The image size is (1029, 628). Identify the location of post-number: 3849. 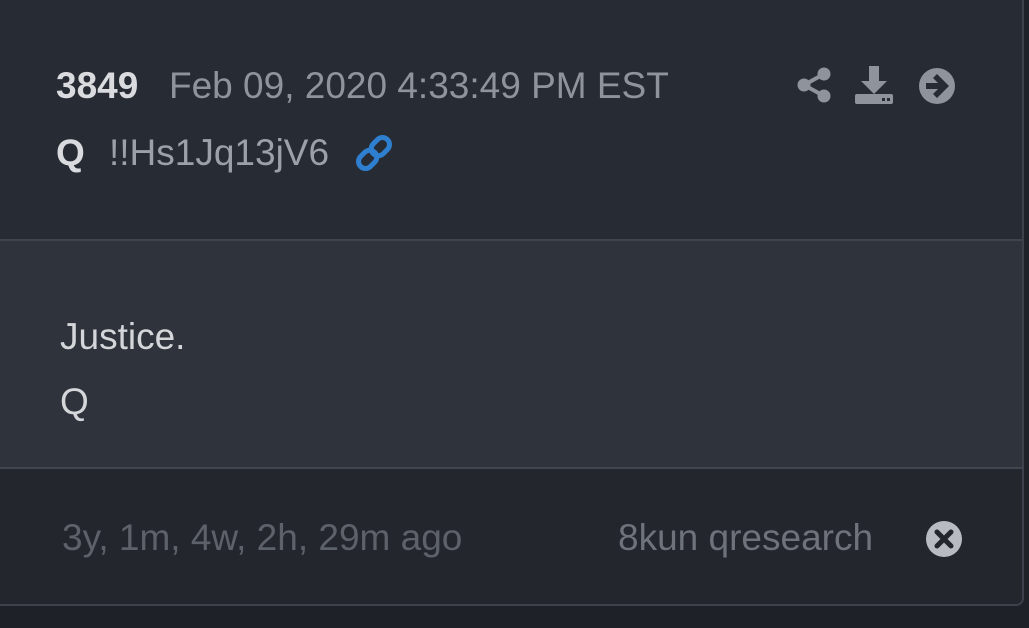
(97, 85).